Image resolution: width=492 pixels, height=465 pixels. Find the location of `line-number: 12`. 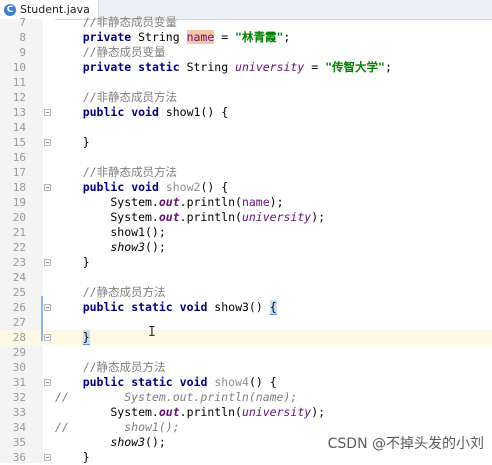

line-number: 12 is located at coordinates (19, 97).